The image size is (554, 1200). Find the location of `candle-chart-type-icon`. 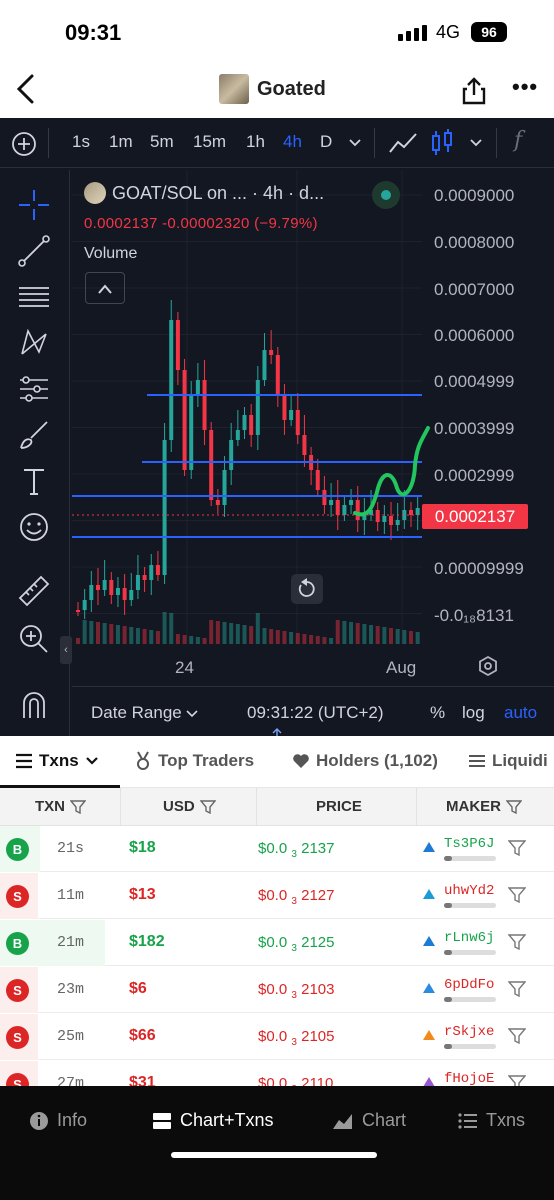

candle-chart-type-icon is located at coordinates (442, 143).